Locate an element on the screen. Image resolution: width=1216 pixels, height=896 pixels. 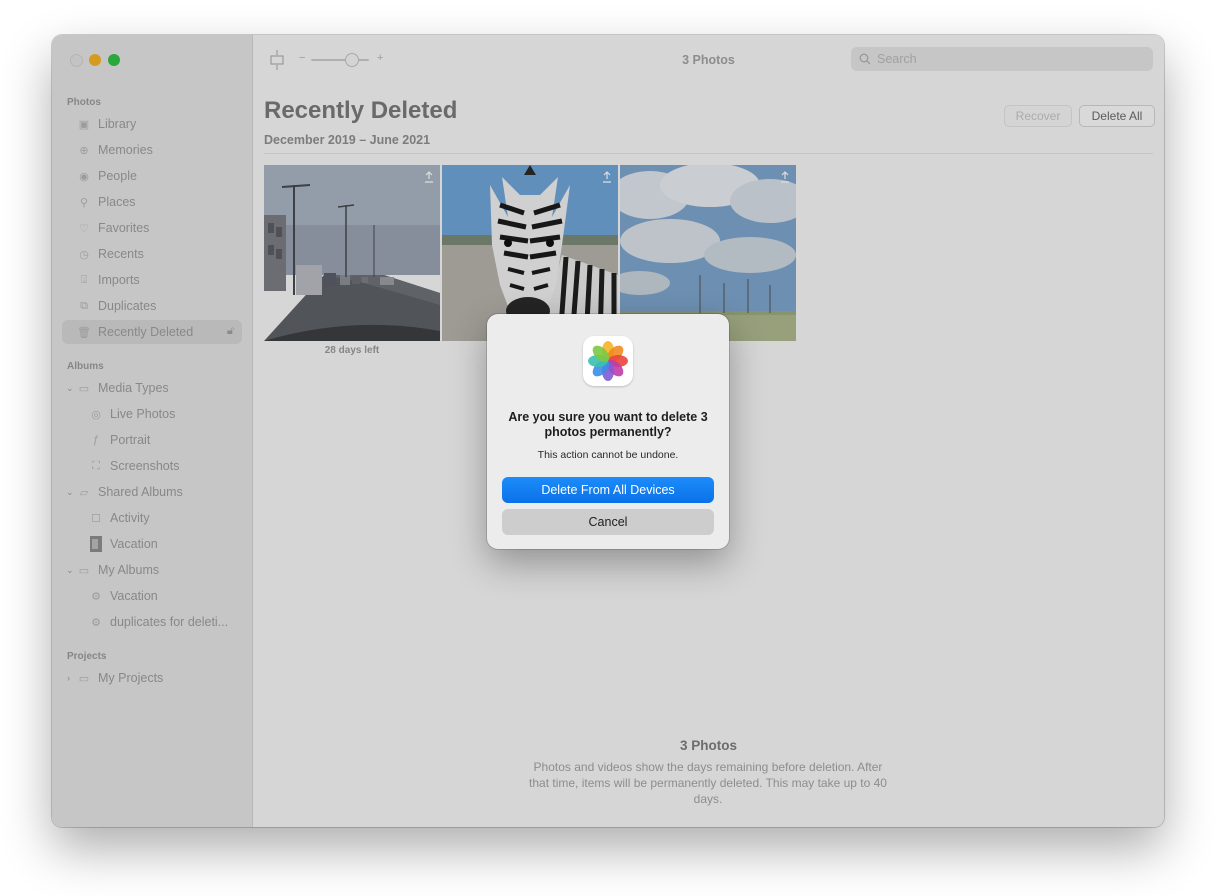
delete-from-all-devices-button: Delete From All Devices is located at coordinates (608, 490).